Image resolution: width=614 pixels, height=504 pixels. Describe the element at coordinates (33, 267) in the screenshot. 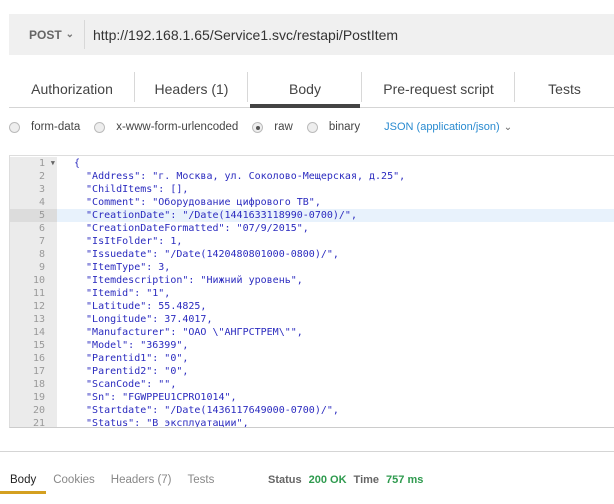

I see `line-number: 9` at that location.